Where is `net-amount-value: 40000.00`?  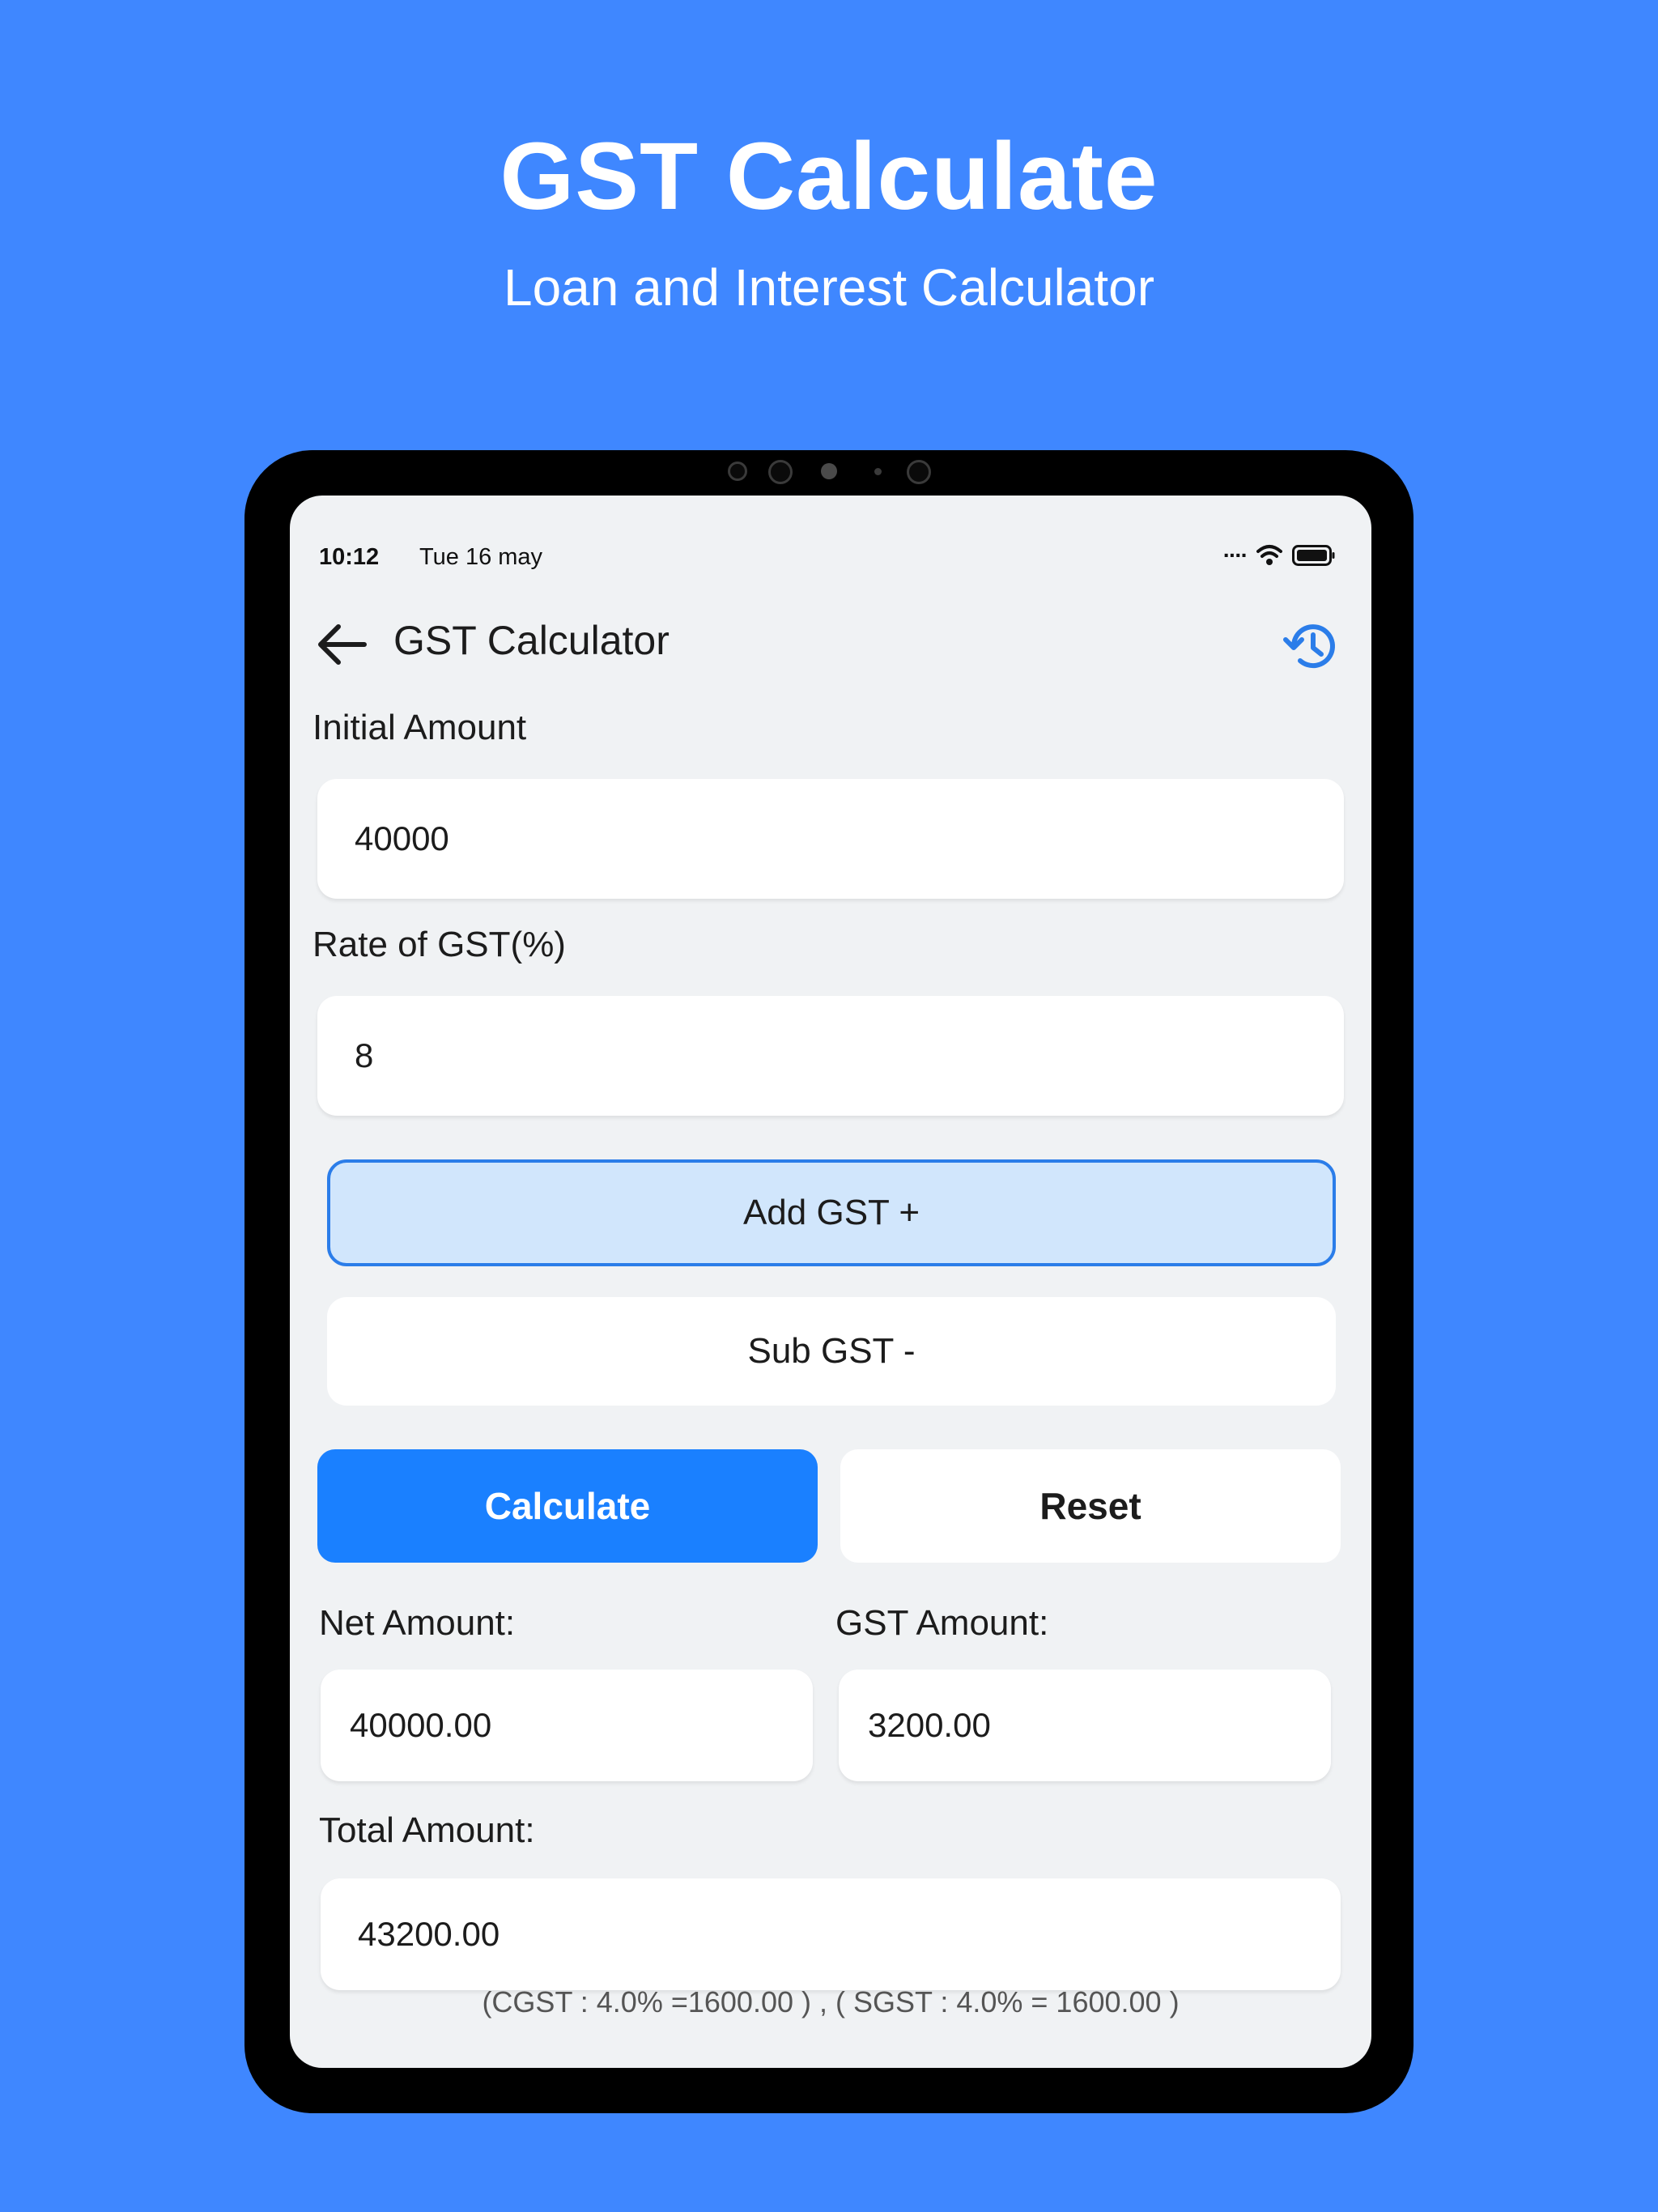 net-amount-value: 40000.00 is located at coordinates (421, 1725).